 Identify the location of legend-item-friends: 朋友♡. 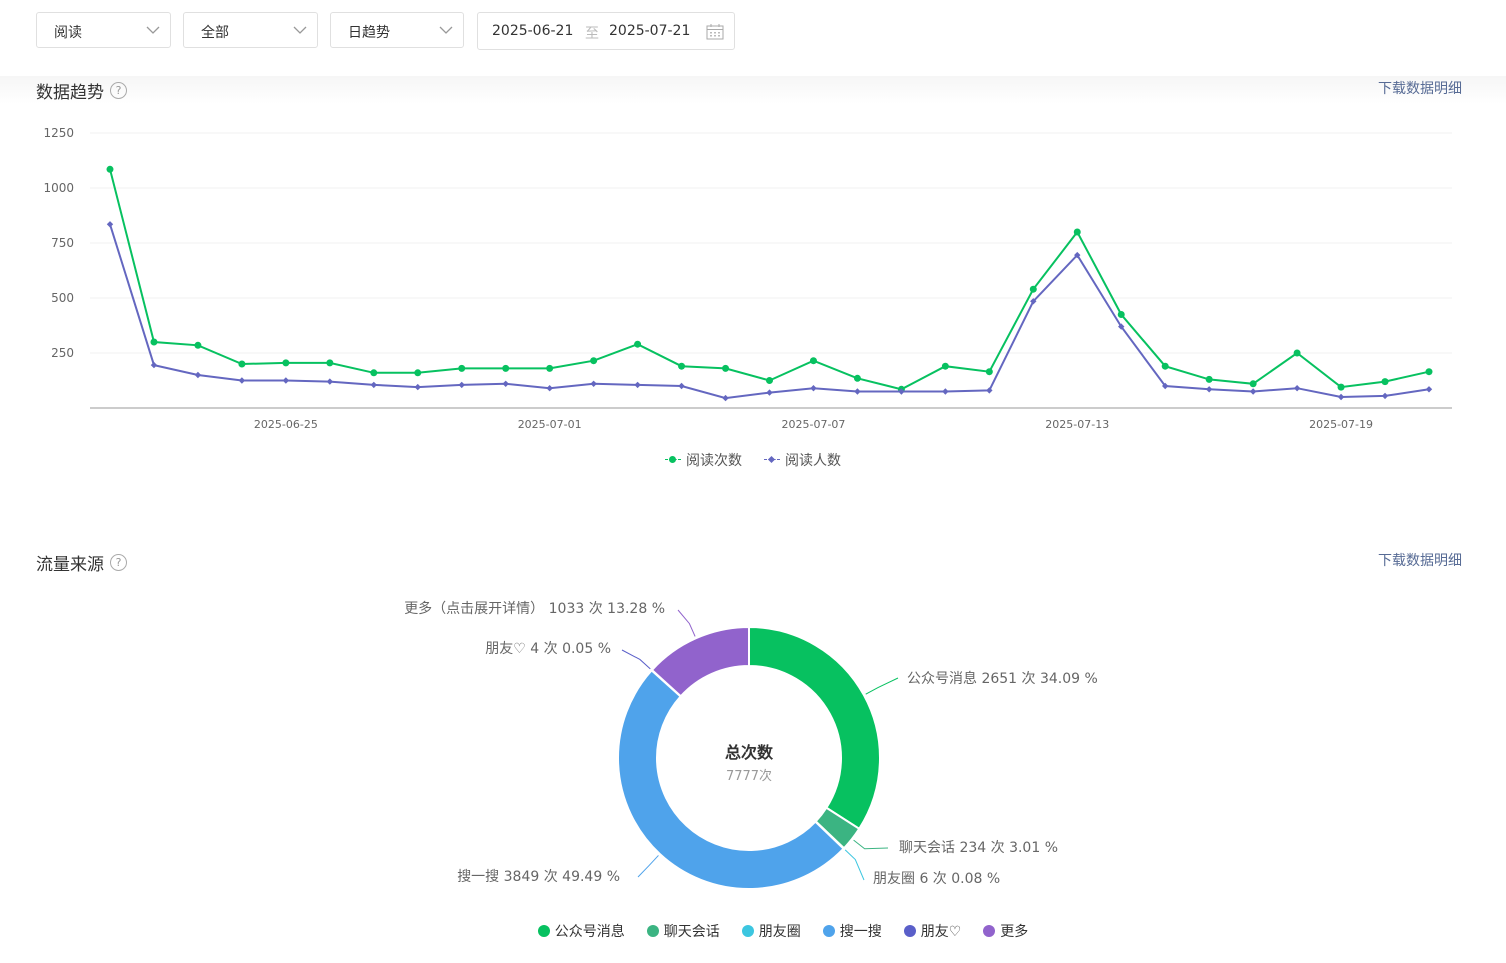
(932, 931).